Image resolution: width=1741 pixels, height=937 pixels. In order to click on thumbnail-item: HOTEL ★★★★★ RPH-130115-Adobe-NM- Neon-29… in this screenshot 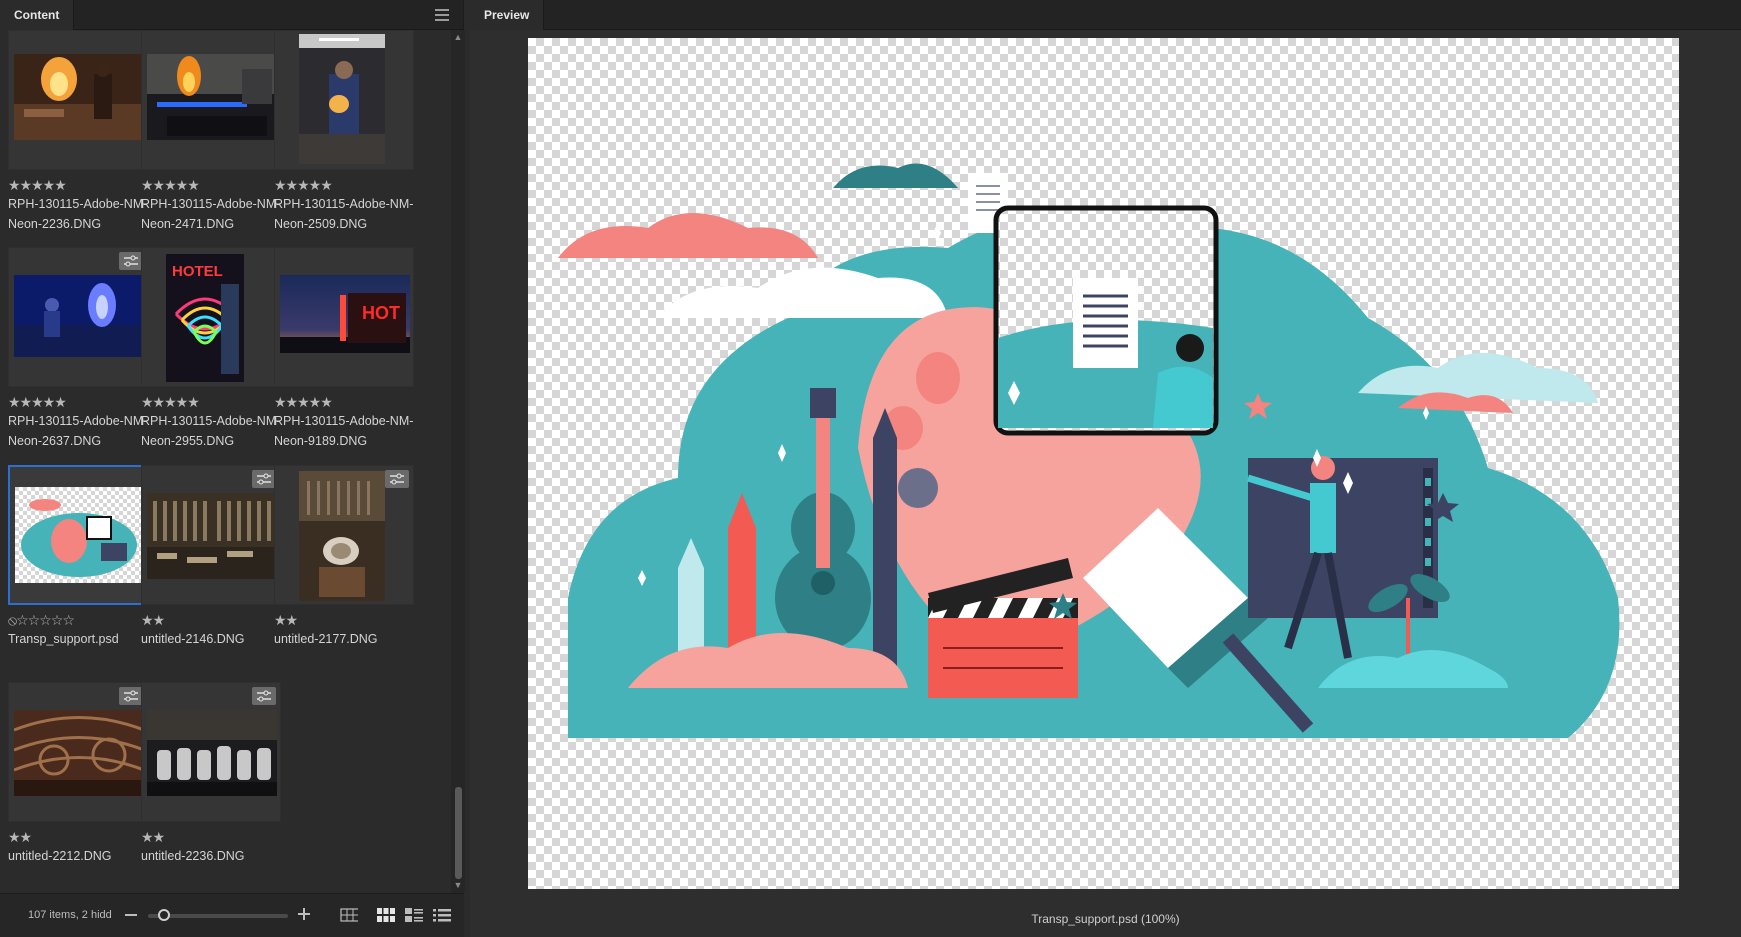, I will do `click(215, 349)`.